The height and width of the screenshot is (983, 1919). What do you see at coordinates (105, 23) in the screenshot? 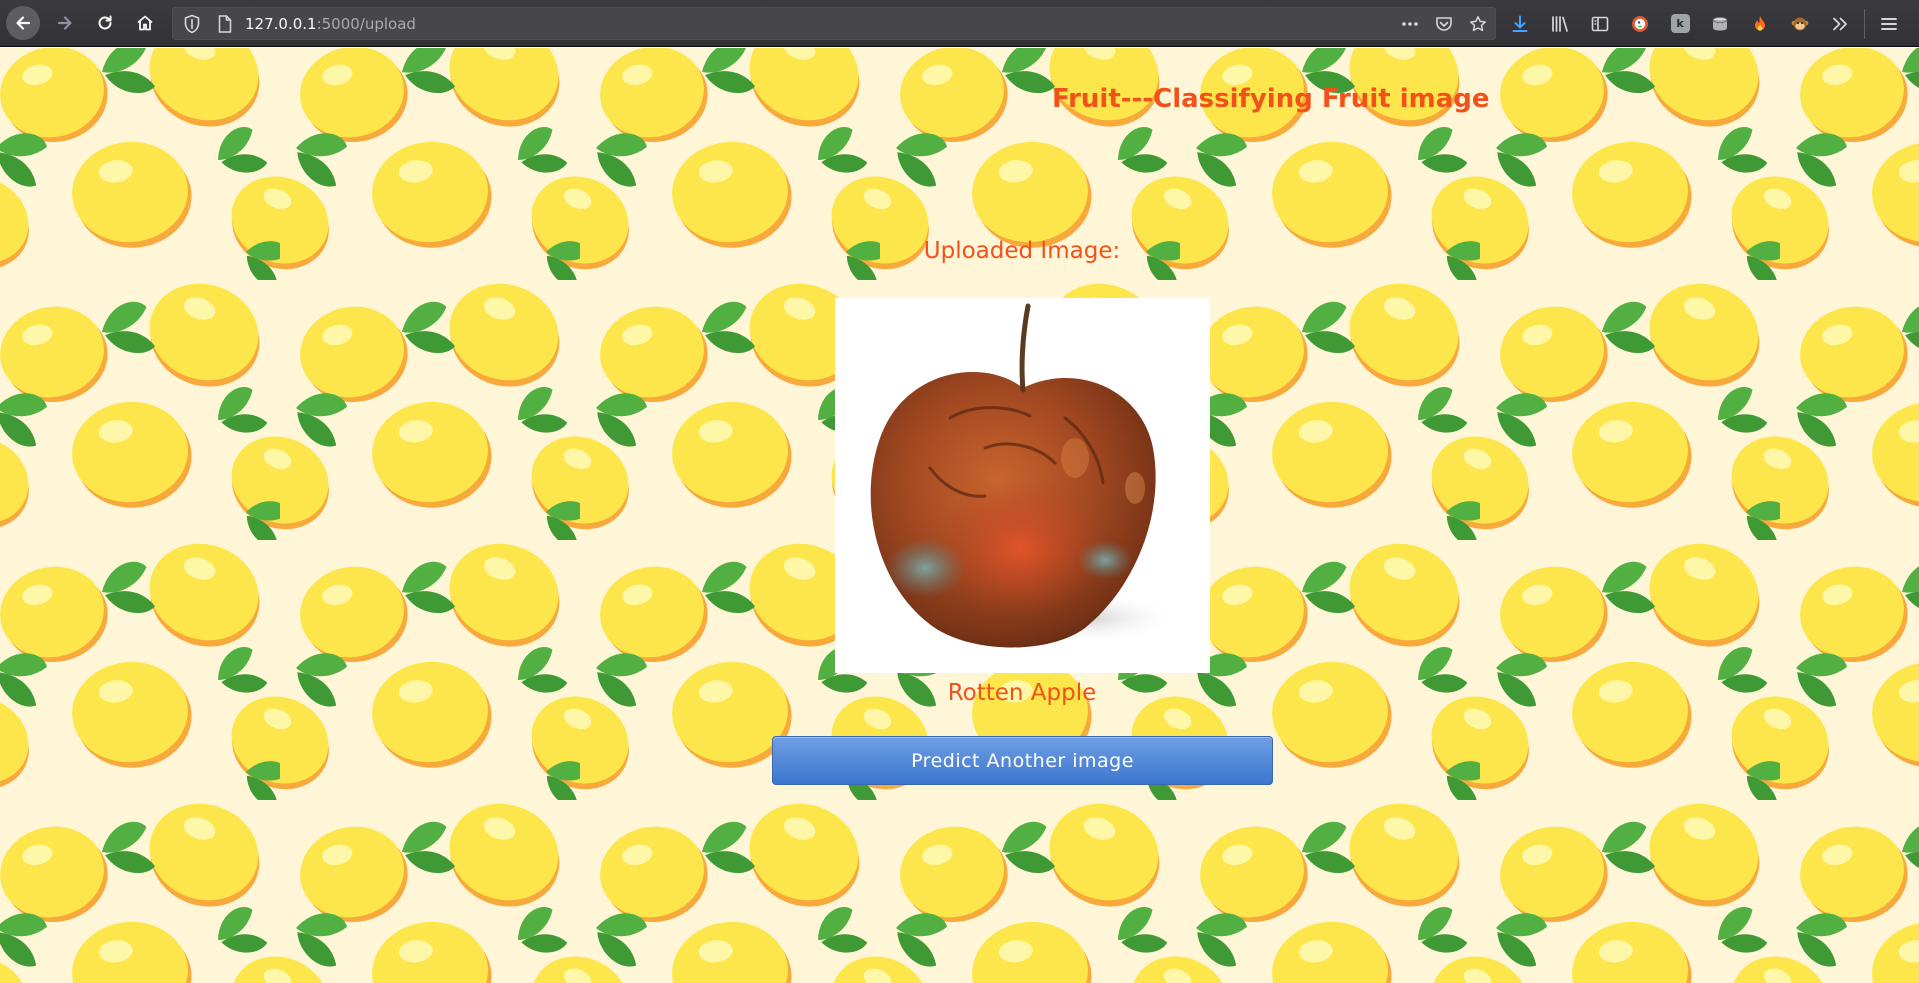
I see `reload-icon` at bounding box center [105, 23].